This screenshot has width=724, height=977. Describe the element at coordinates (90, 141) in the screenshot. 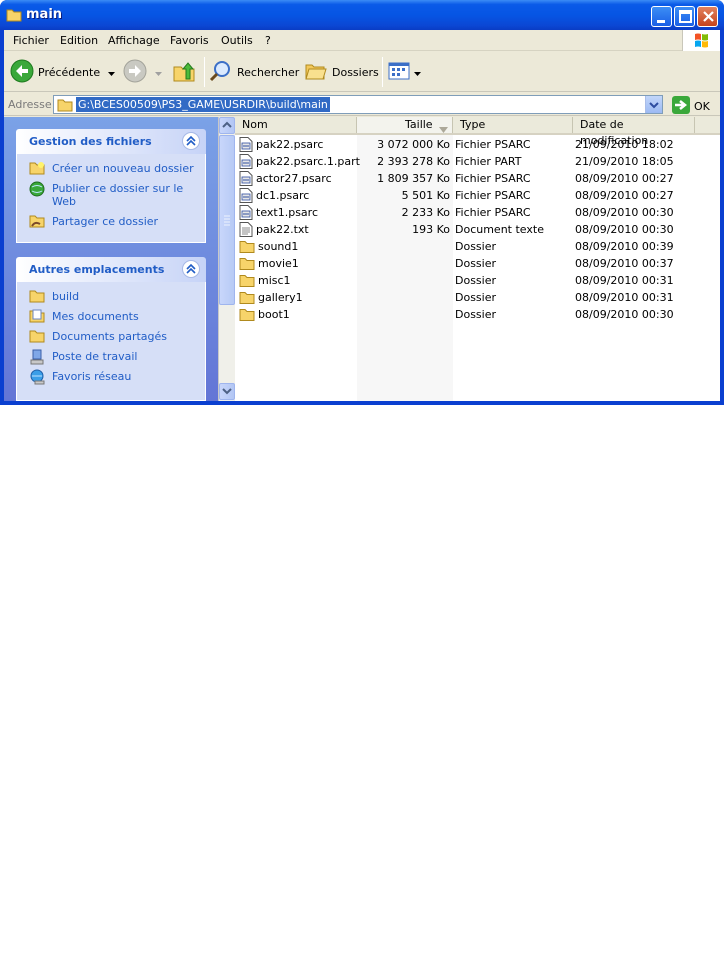

I see `file-tasks-title: Gestion des fichiers` at that location.